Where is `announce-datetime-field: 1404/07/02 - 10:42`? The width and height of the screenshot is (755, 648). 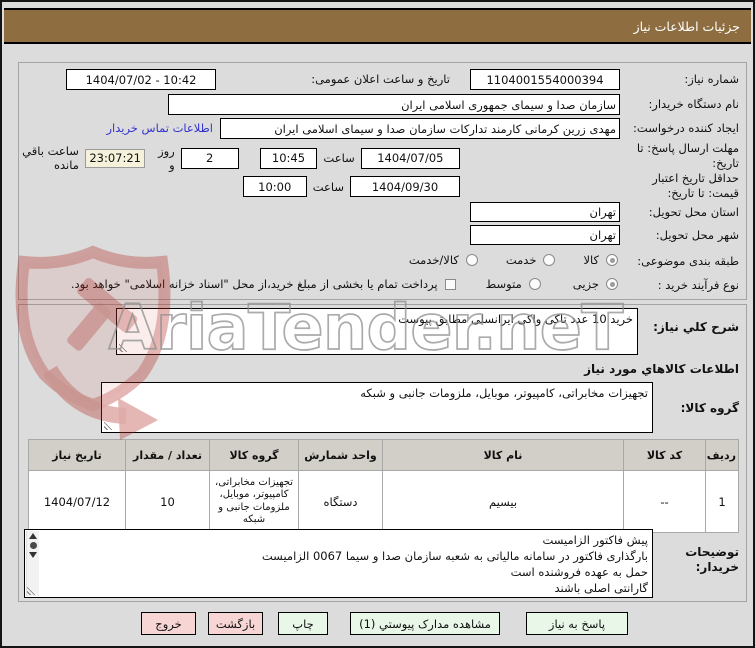
announce-datetime-field: 1404/07/02 - 10:42 is located at coordinates (141, 79).